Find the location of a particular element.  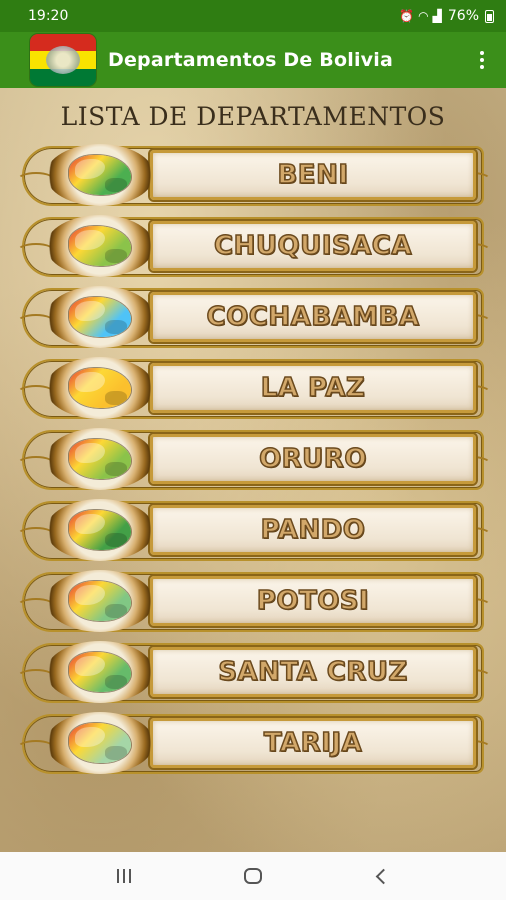

name-plate: CHUQUISACA is located at coordinates (313, 246).